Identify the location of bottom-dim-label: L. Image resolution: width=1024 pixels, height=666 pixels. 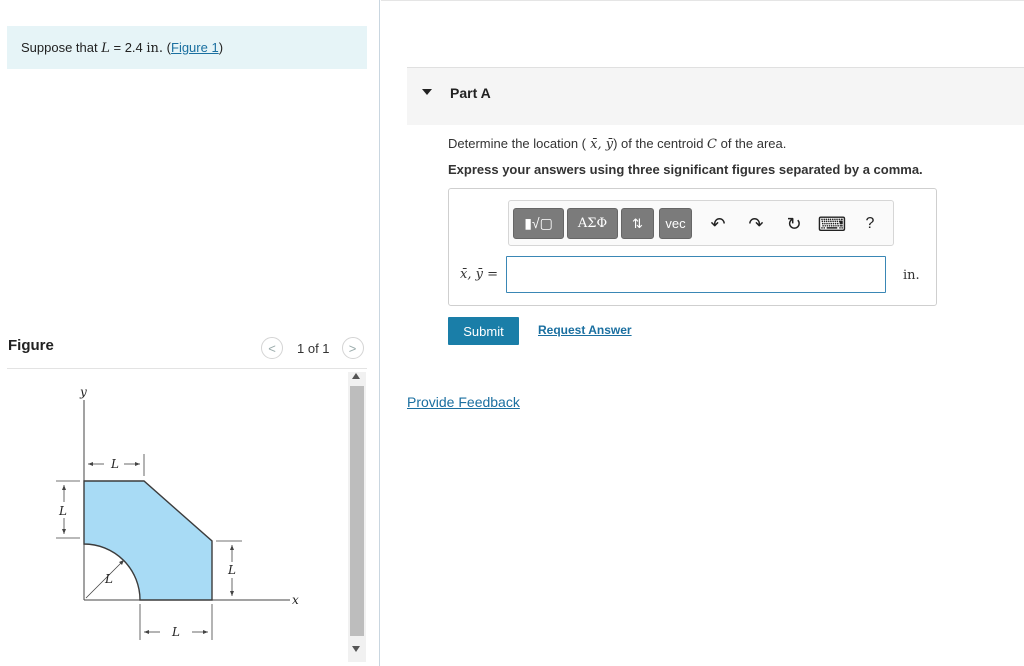
(175, 632).